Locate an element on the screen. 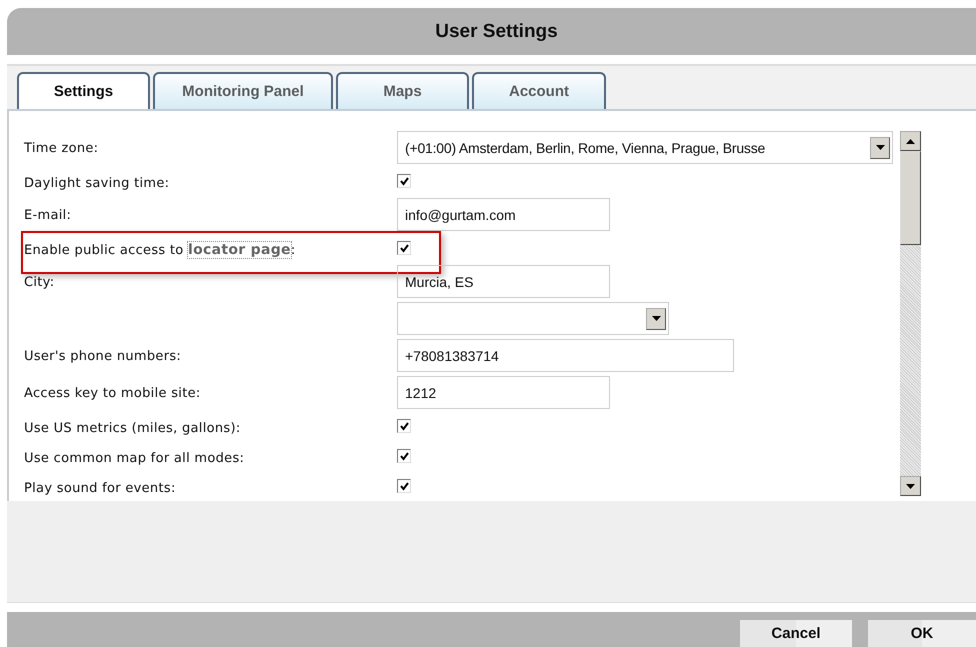  dialog-button: Cancel is located at coordinates (796, 633).